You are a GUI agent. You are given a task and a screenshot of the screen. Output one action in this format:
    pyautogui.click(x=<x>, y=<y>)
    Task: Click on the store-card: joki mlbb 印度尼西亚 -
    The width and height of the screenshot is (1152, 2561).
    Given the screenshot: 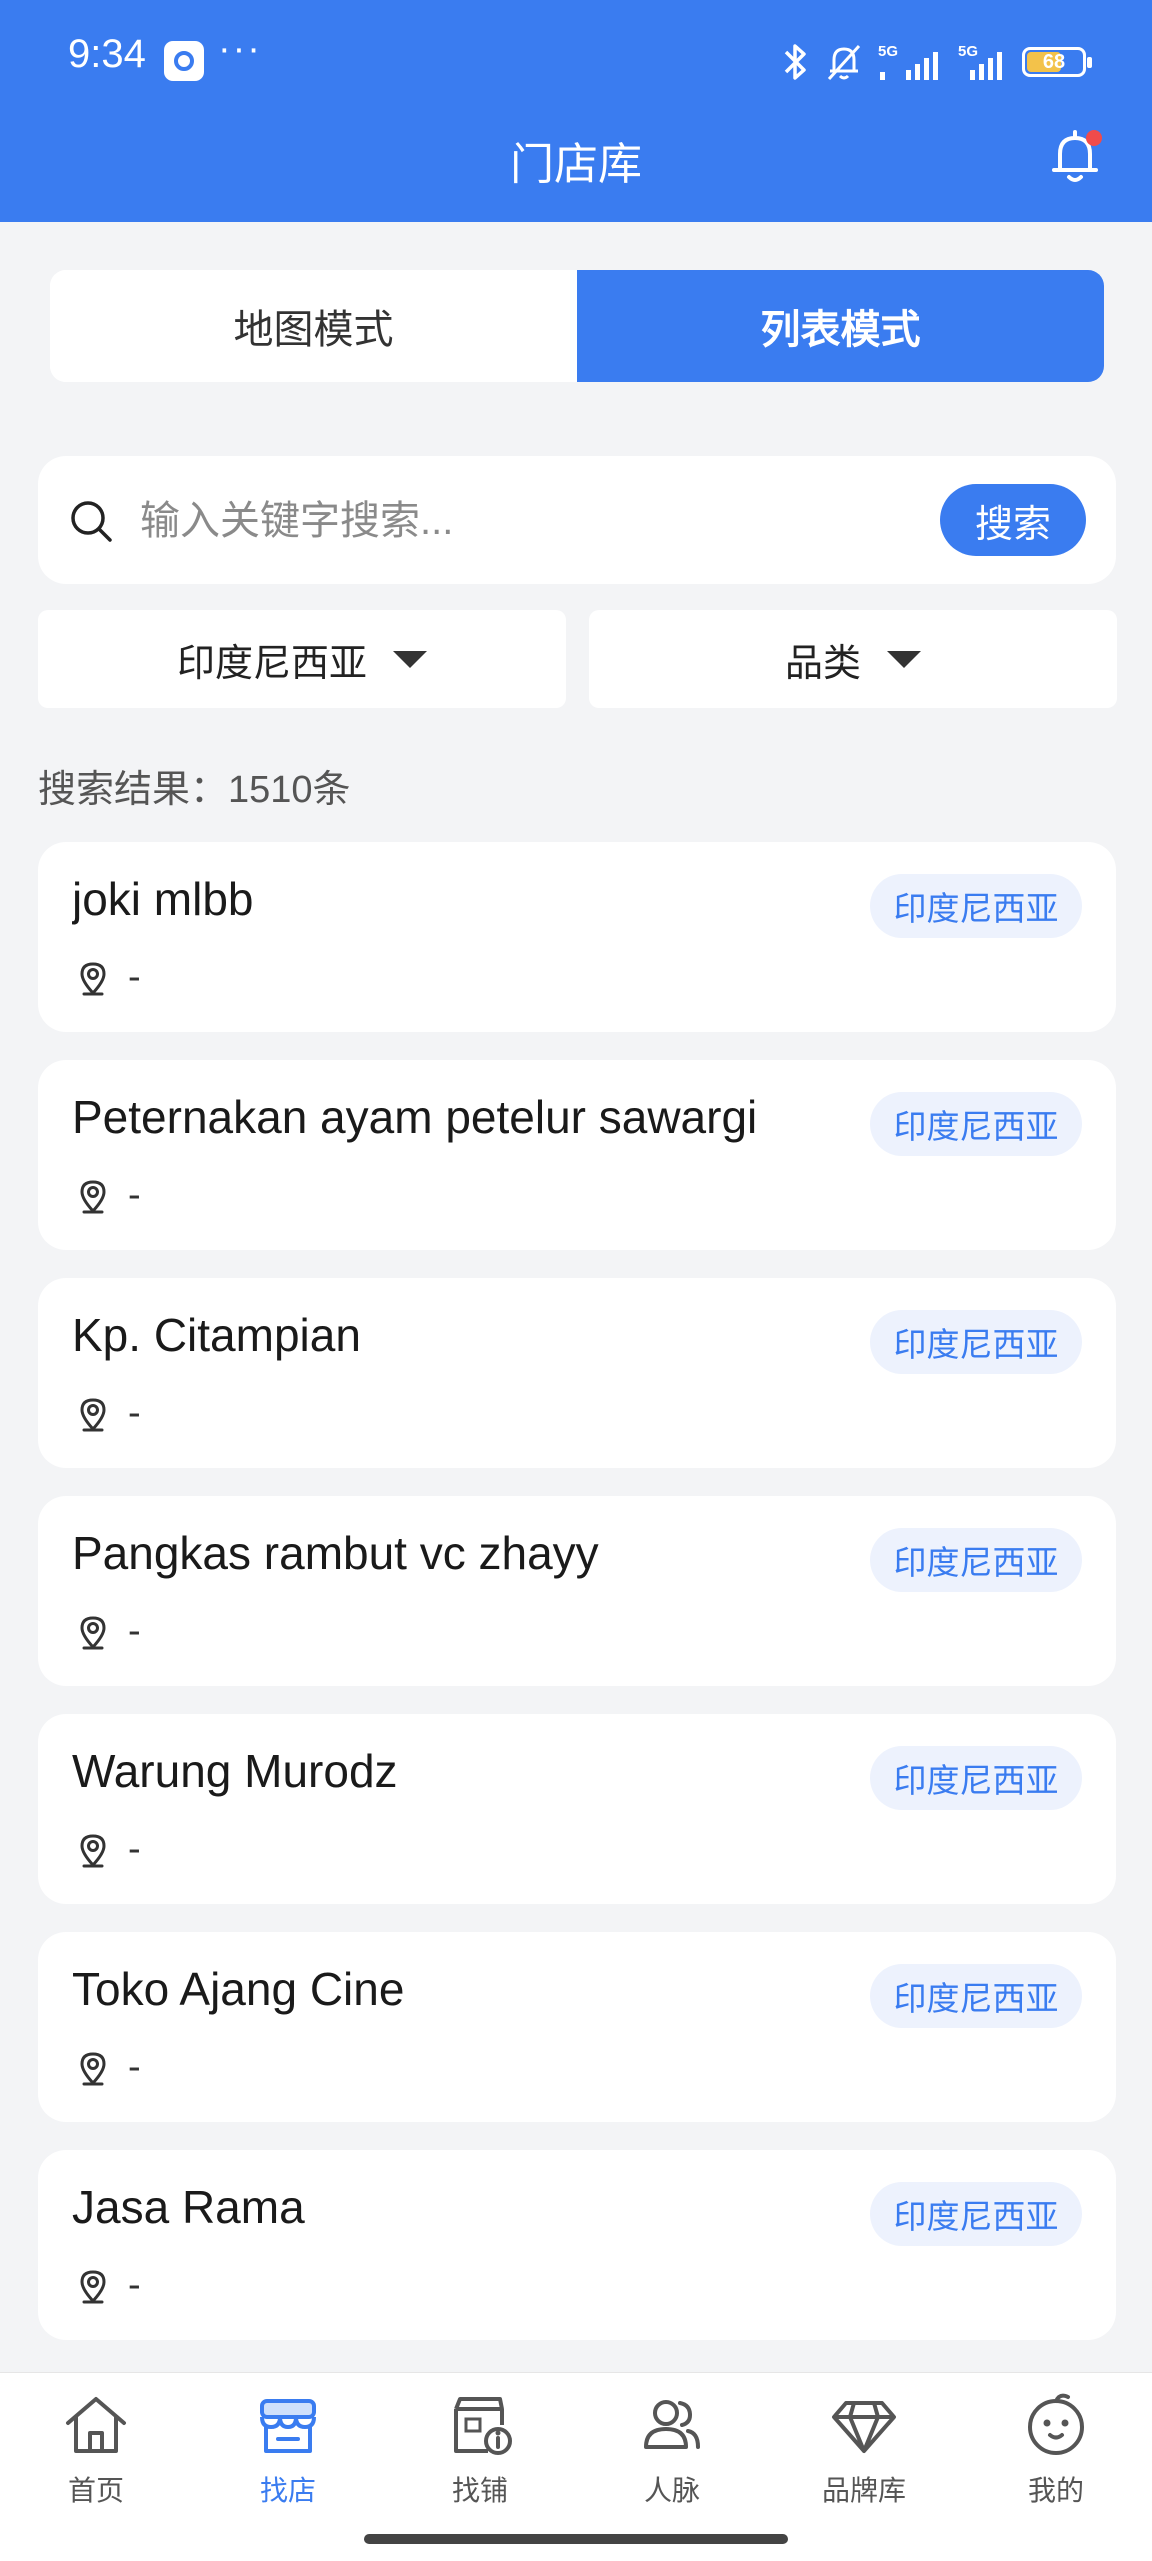 What is the action you would take?
    pyautogui.click(x=577, y=937)
    